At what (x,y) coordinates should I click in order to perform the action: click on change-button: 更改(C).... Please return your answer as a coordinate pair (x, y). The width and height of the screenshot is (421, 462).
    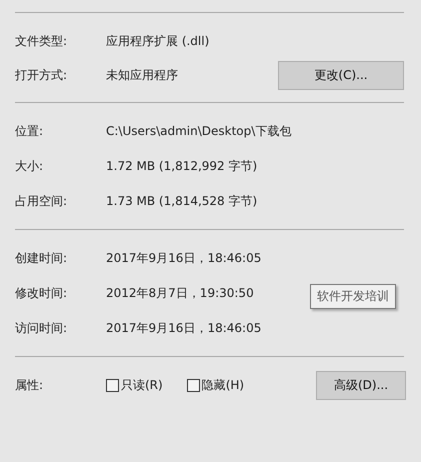
    Looking at the image, I should click on (341, 75).